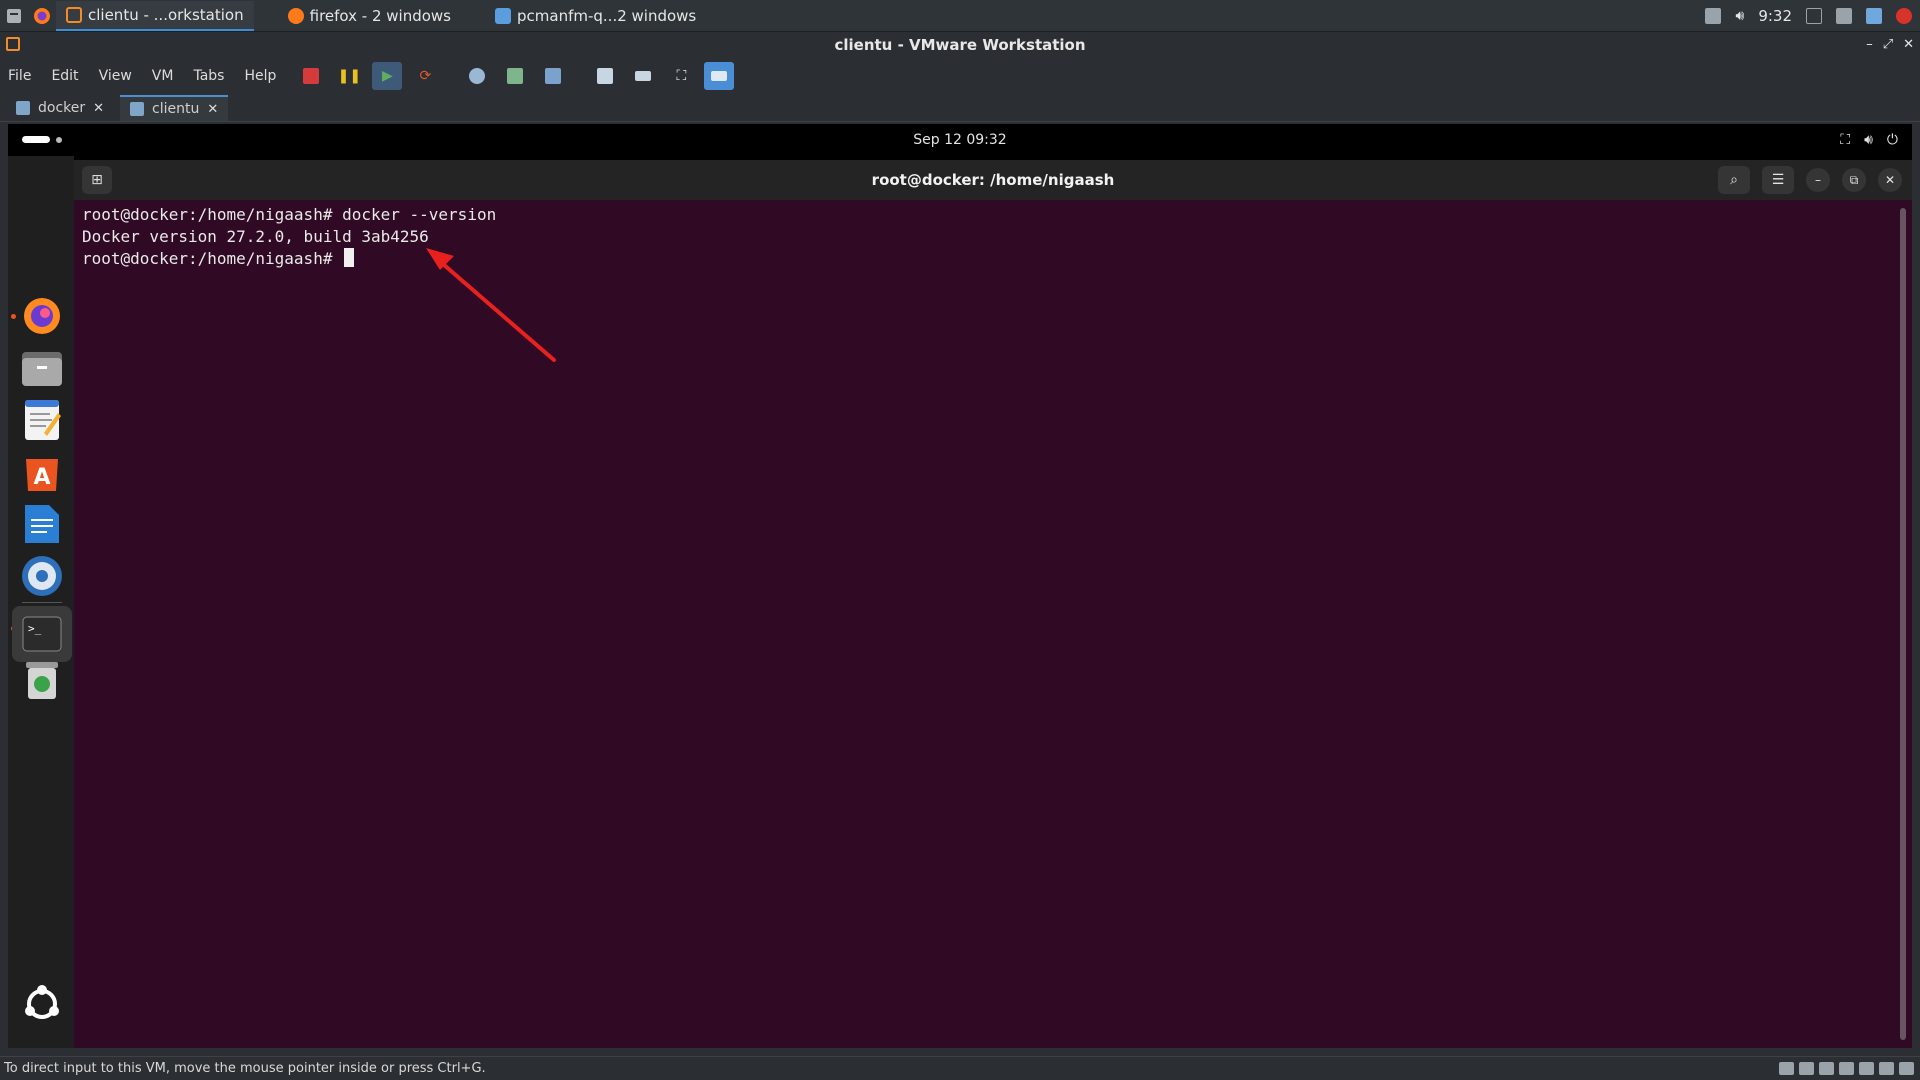 The image size is (1920, 1080). I want to click on terminal-headerbar: ⊞ root@docker: /home/nigaash ⌕ ☰ – ⧉ ✕, so click(993, 180).